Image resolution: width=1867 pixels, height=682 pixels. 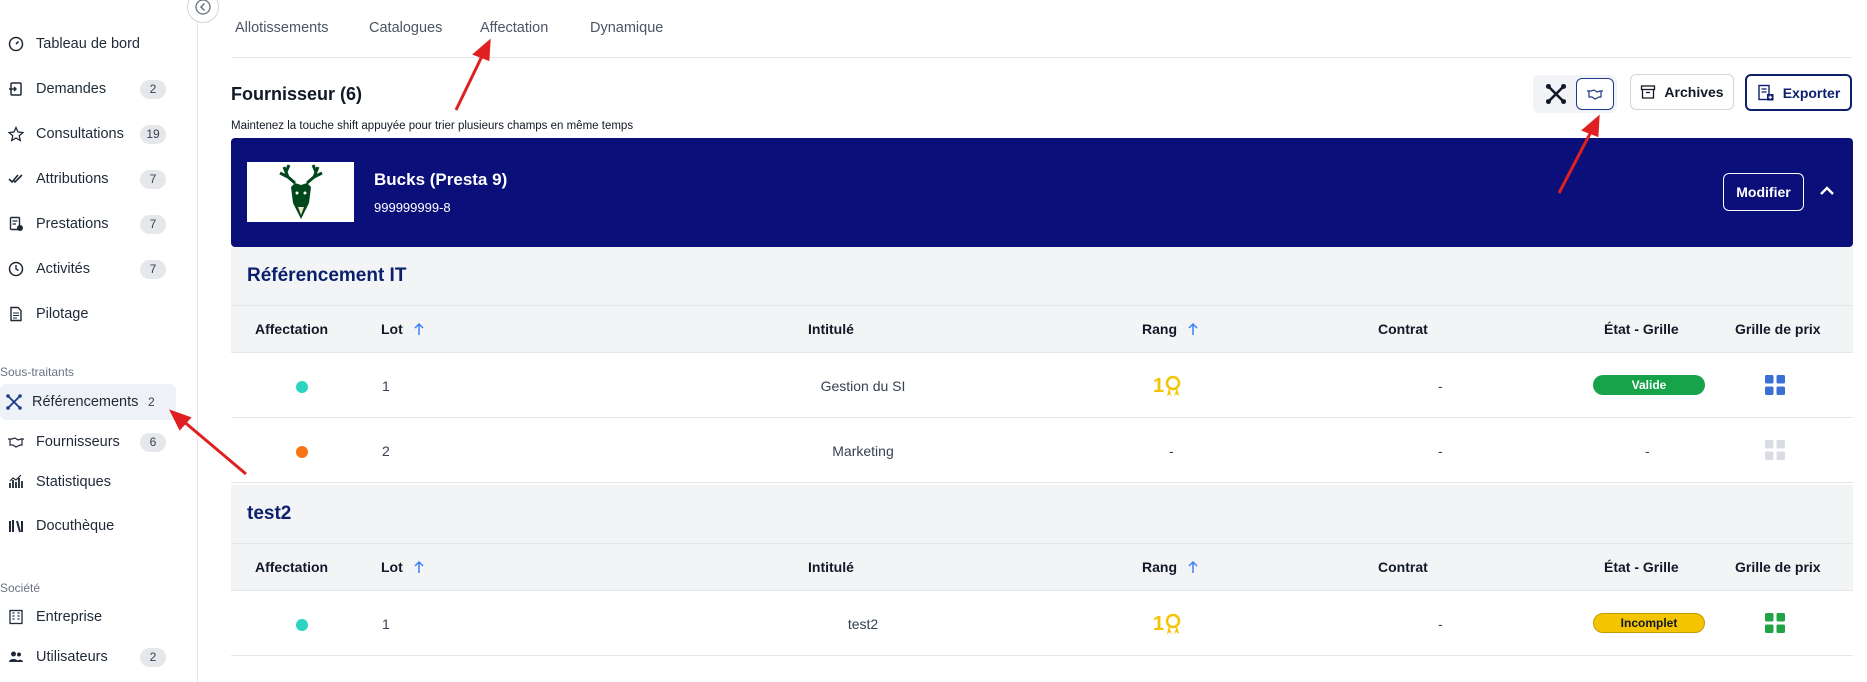 I want to click on export-button: Exporter, so click(x=1798, y=92).